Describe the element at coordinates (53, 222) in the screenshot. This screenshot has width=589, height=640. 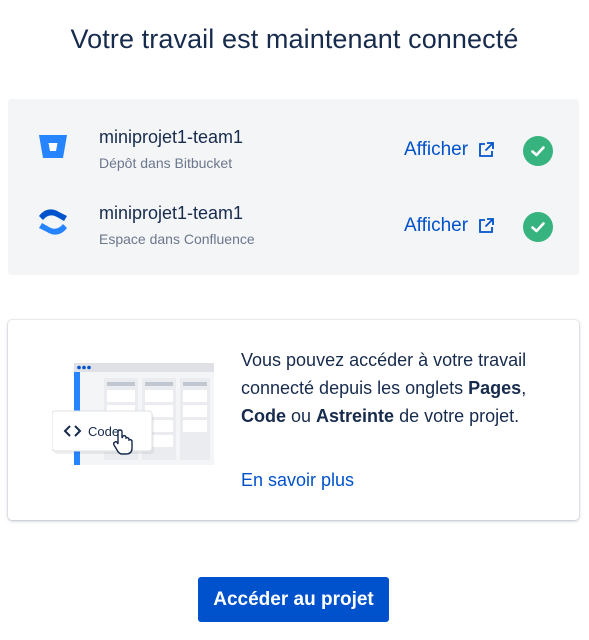
I see `confluence-icon` at that location.